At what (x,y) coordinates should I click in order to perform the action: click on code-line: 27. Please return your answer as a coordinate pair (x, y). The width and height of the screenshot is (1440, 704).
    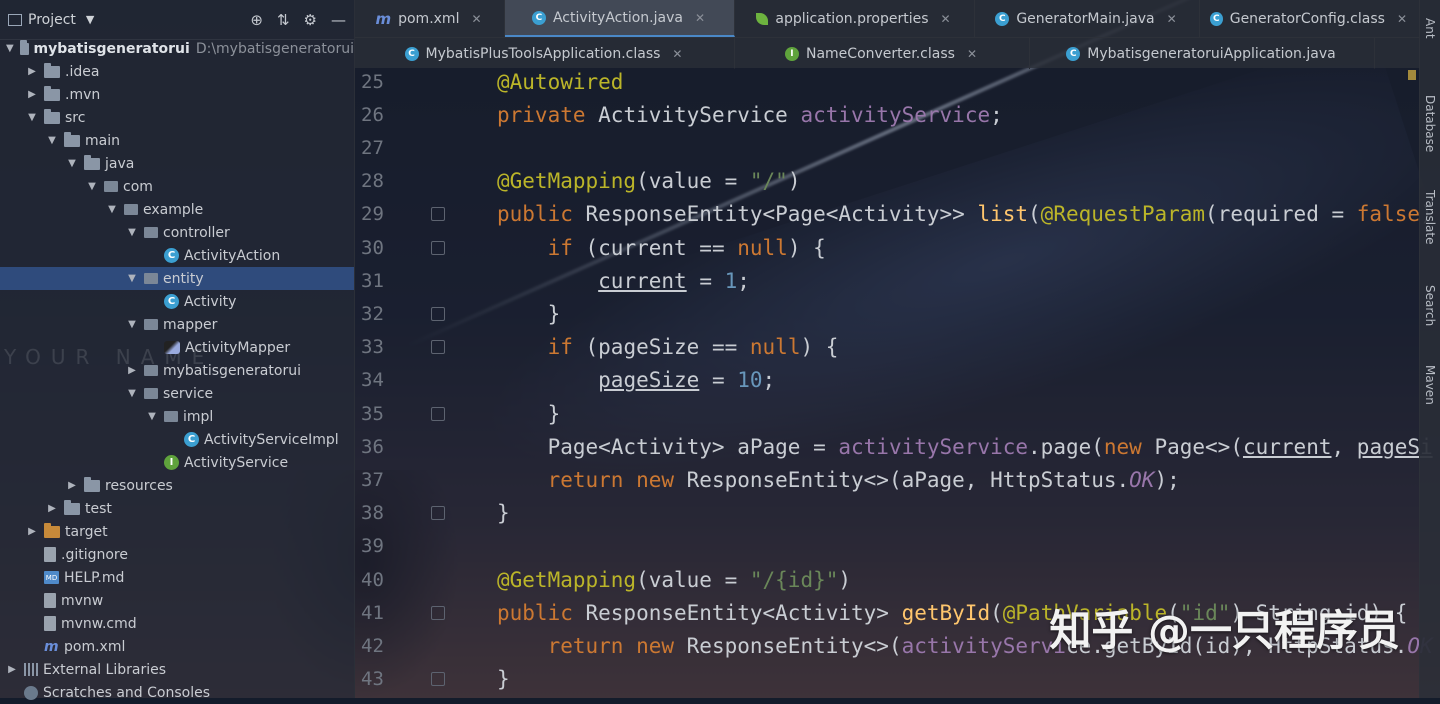
    Looking at the image, I should click on (887, 147).